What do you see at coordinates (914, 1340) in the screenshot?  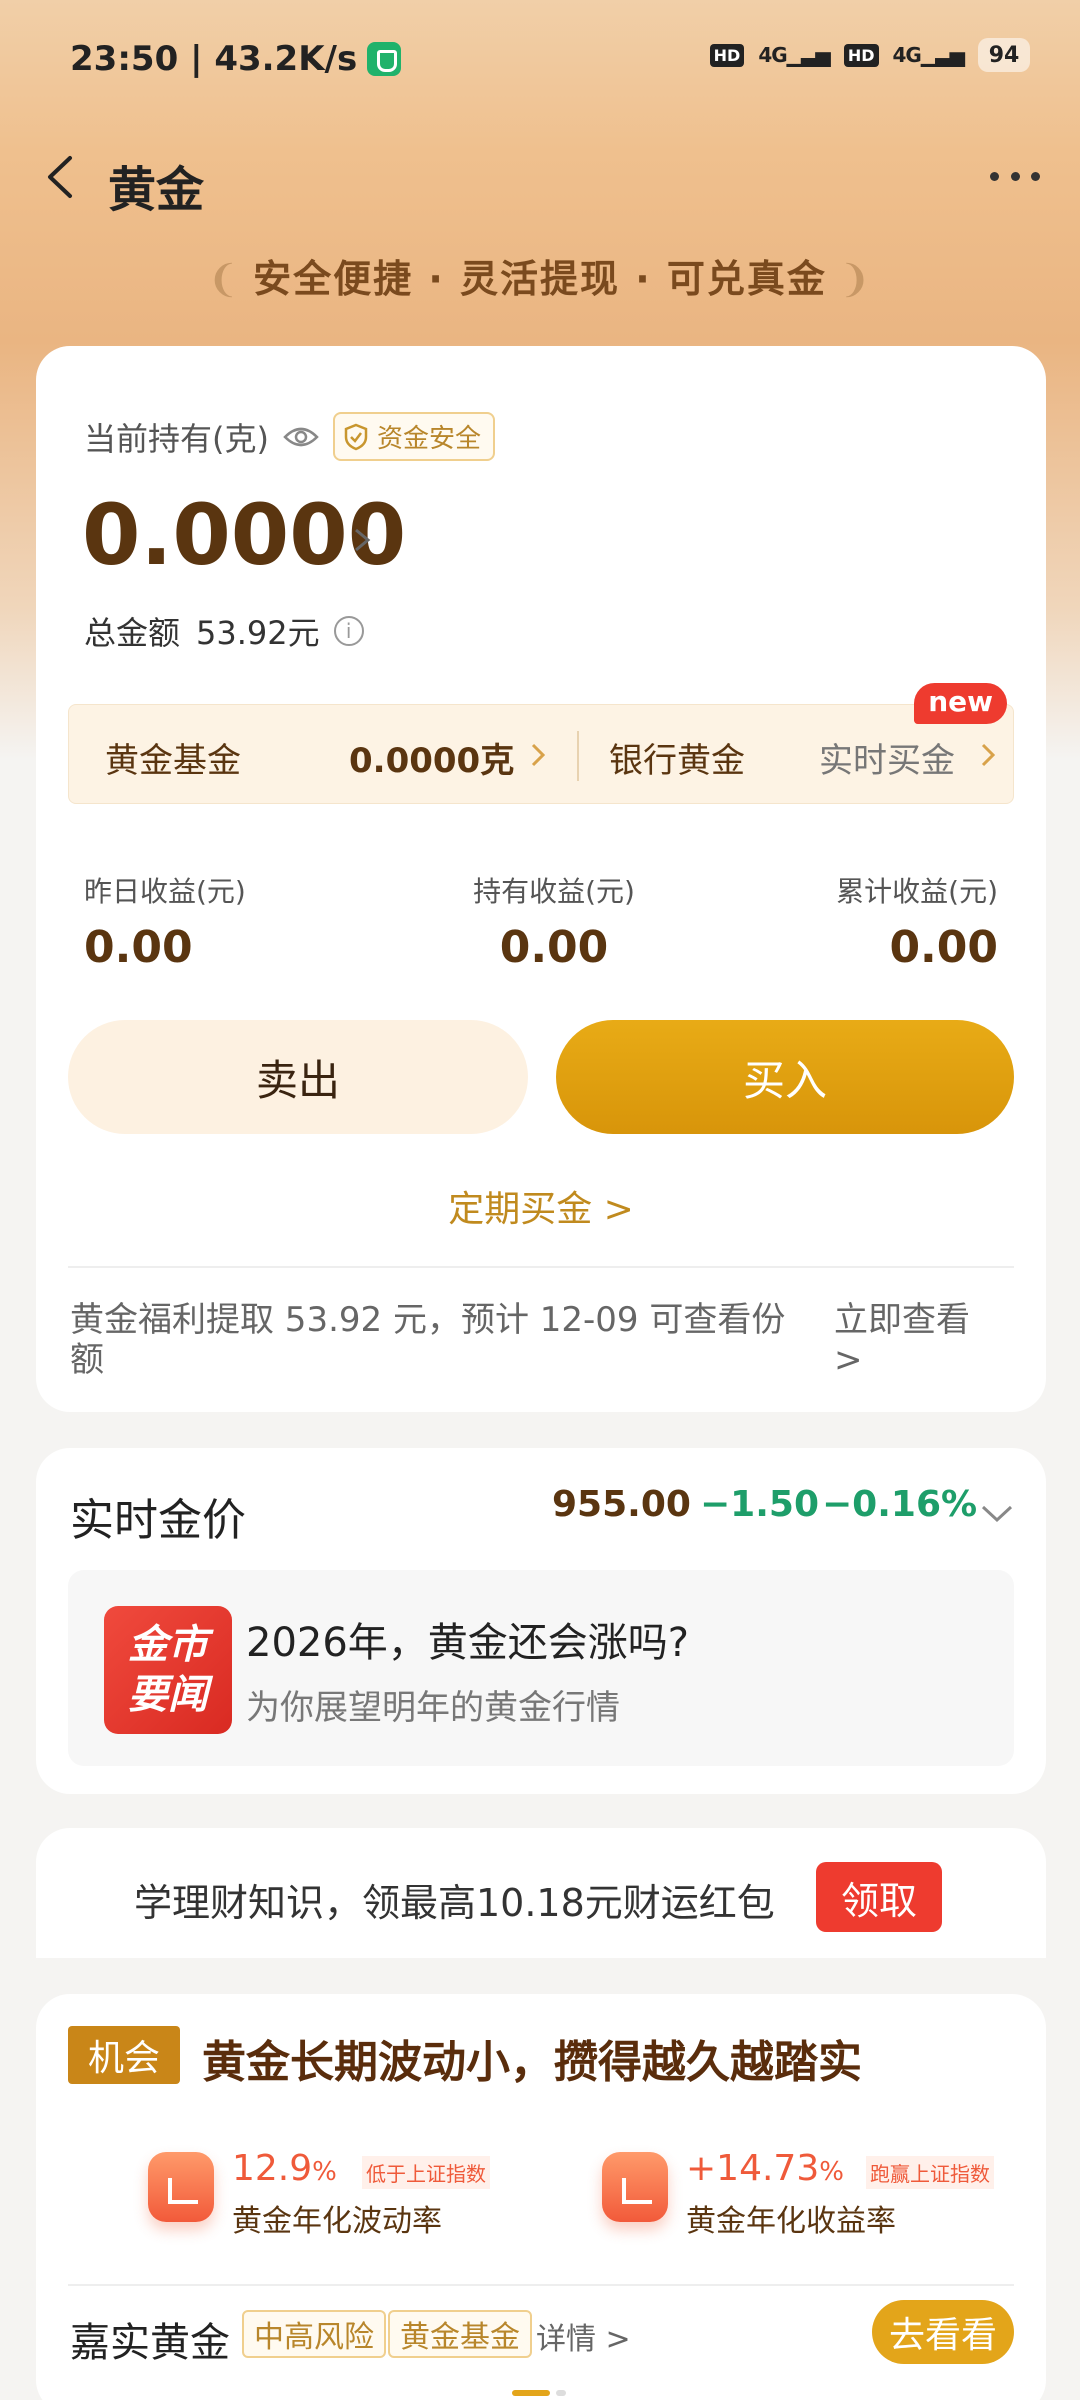 I see `view-now-link: 立即查看 >` at bounding box center [914, 1340].